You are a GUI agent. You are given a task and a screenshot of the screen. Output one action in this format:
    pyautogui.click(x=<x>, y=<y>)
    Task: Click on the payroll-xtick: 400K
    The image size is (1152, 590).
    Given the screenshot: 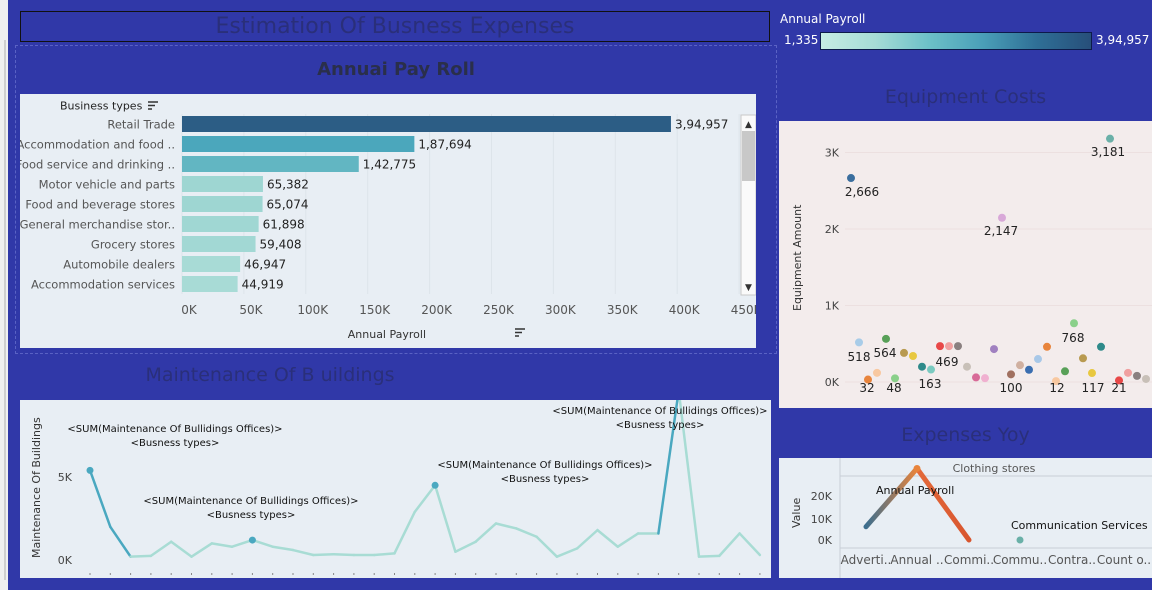 What is the action you would take?
    pyautogui.click(x=685, y=310)
    